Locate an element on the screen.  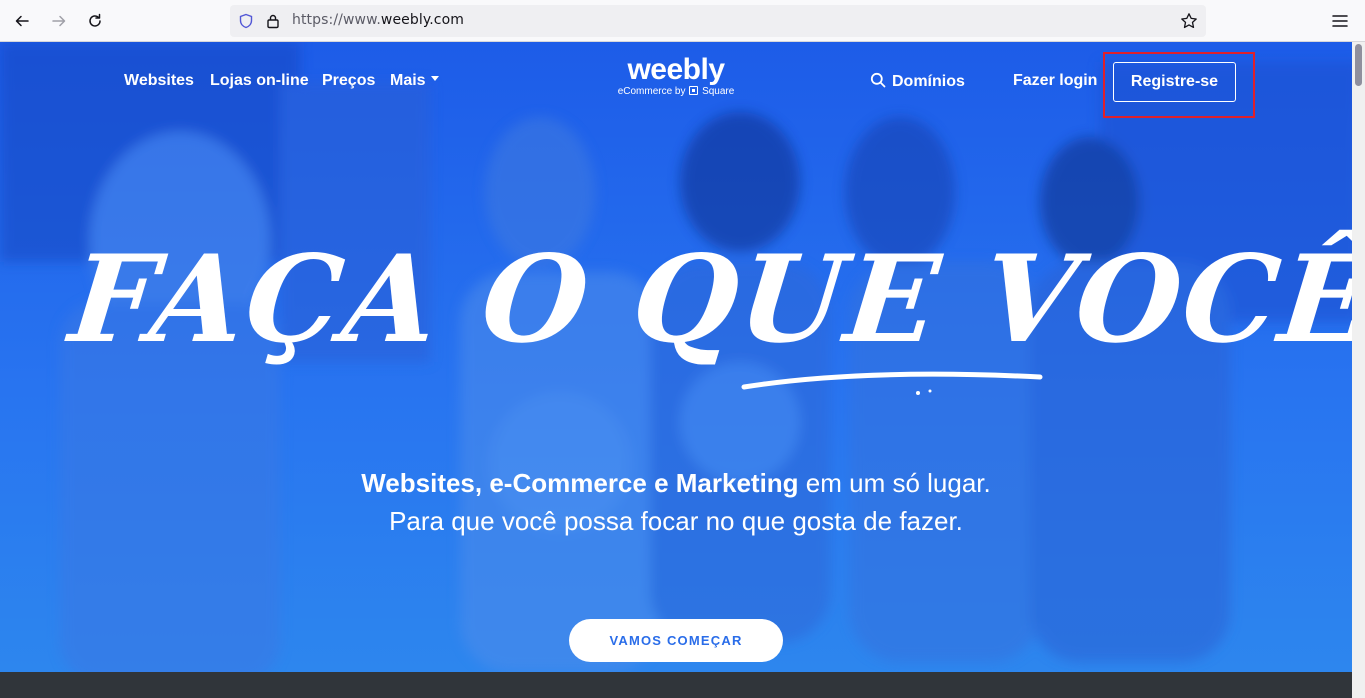
logo-tagline-brand: Square is located at coordinates (718, 91).